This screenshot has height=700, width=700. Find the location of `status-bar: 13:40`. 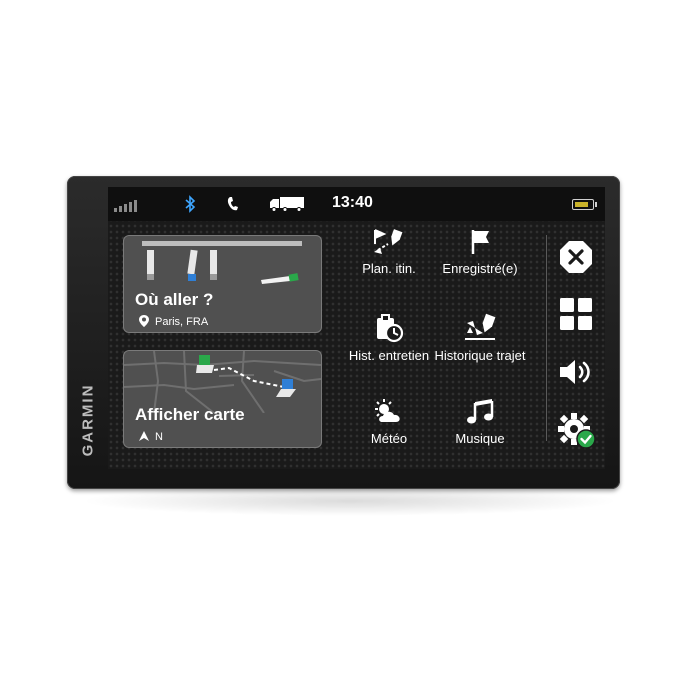

status-bar: 13:40 is located at coordinates (356, 204).